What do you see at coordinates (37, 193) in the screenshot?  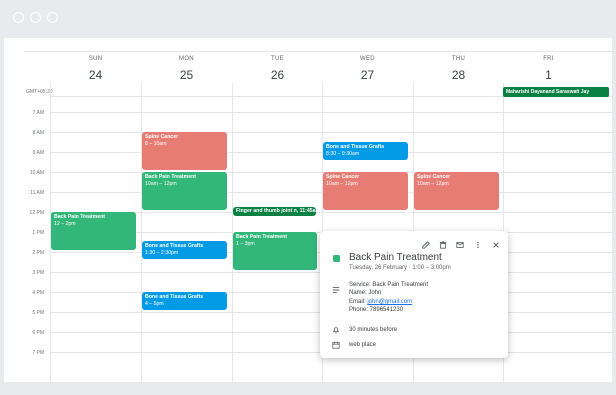 I see `hour-label: 11 AM` at bounding box center [37, 193].